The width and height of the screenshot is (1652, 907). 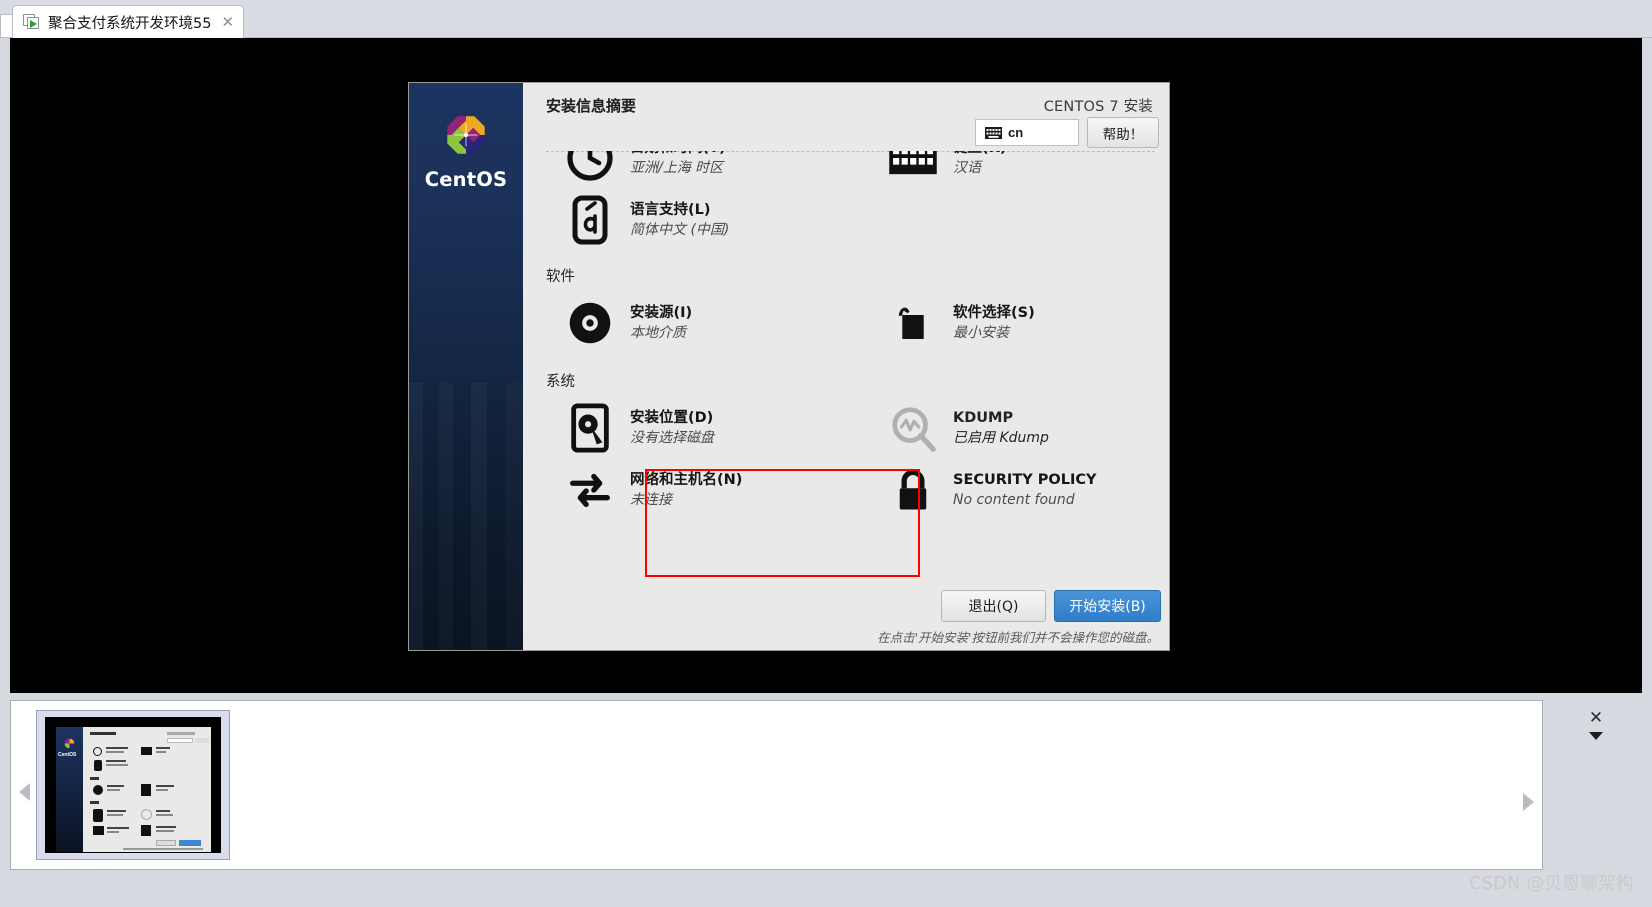 What do you see at coordinates (677, 168) in the screenshot?
I see `hub-subtitle: 亚洲/上海 时区` at bounding box center [677, 168].